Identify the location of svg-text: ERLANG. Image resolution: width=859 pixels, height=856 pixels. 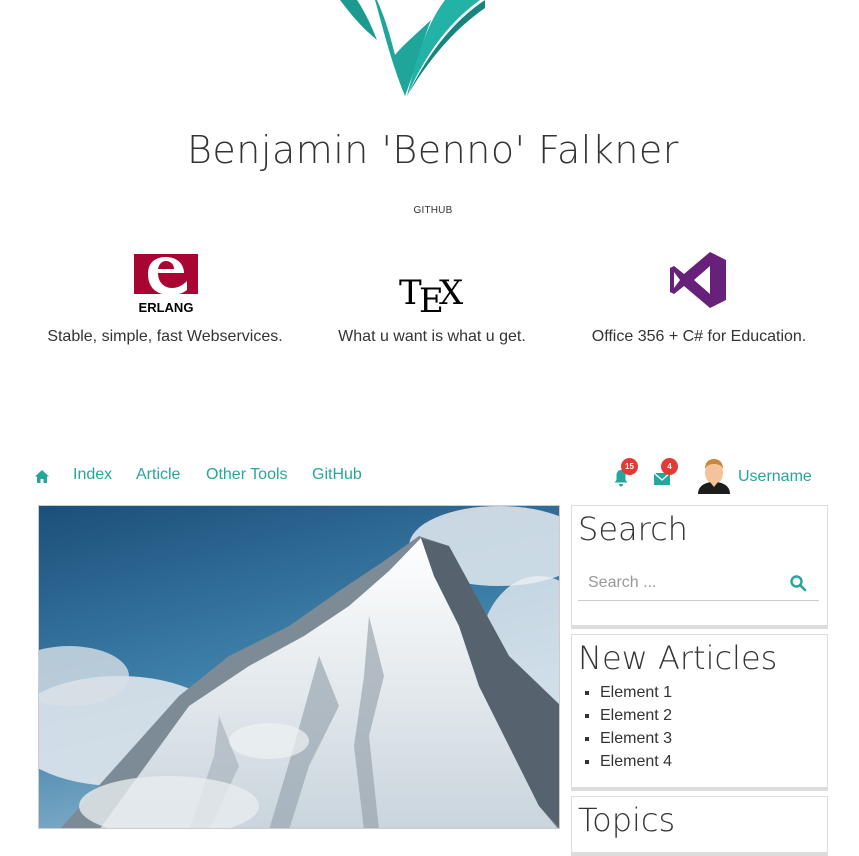
(166, 307).